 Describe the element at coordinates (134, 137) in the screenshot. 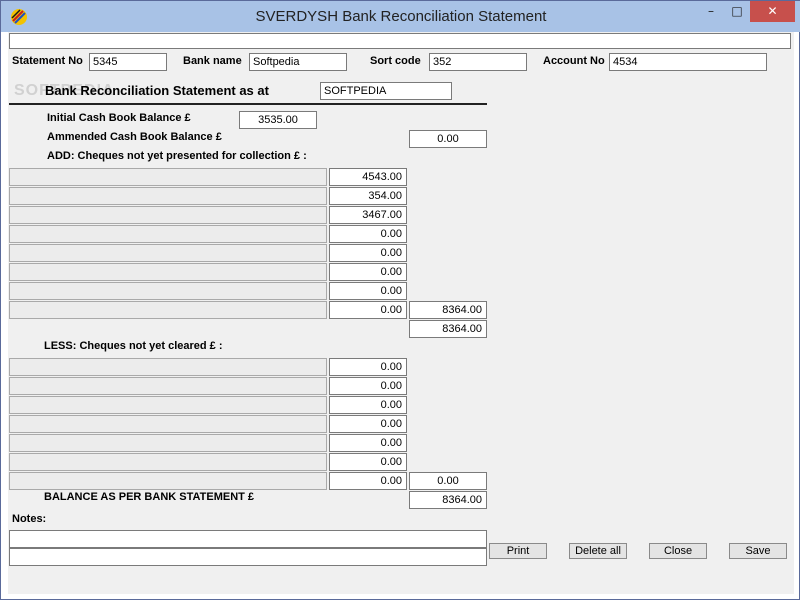

I see `amended-balance-label: Ammended Cash Book Balance £` at that location.